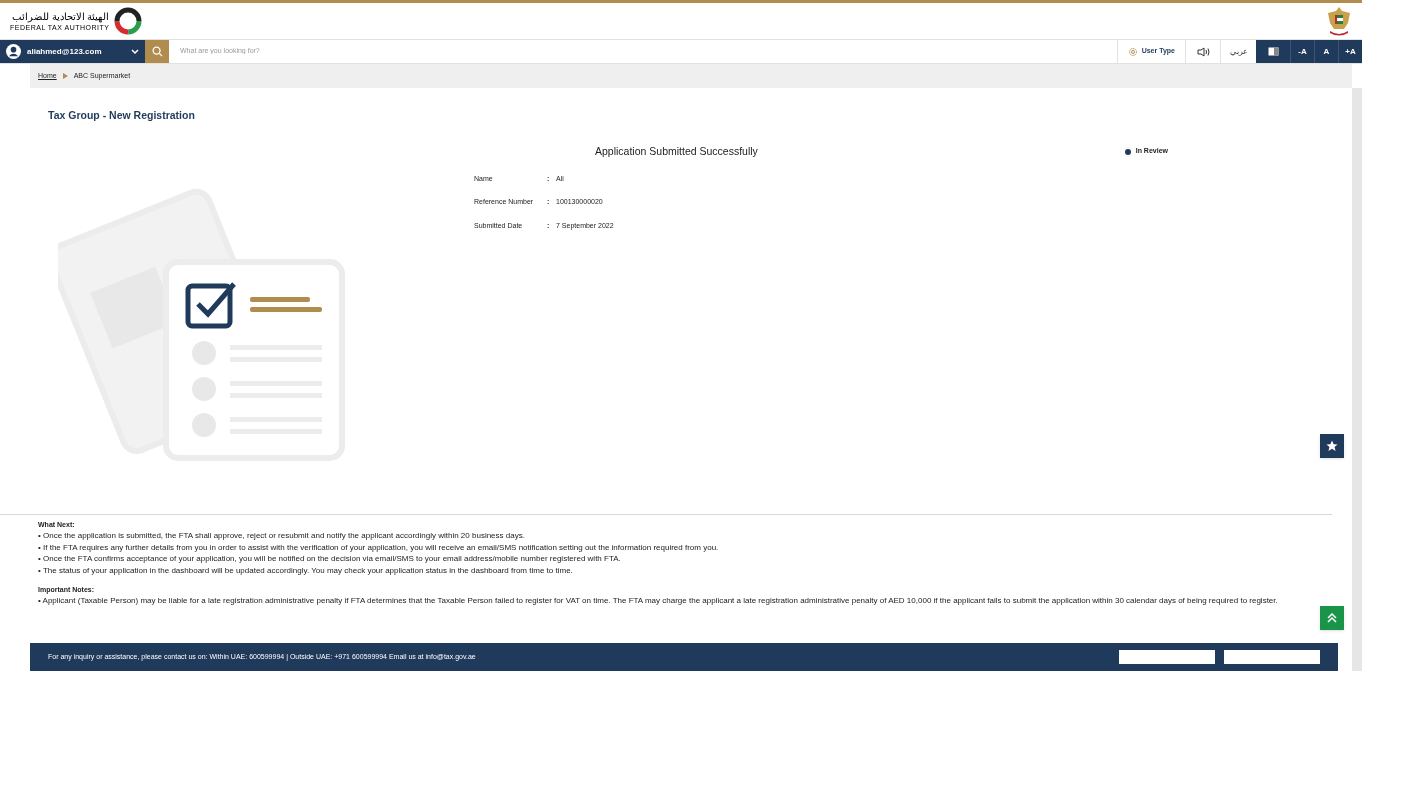 The height and width of the screenshot is (801, 1414). Describe the element at coordinates (65, 51) in the screenshot. I see `user-email: aliahmed@123.com` at that location.